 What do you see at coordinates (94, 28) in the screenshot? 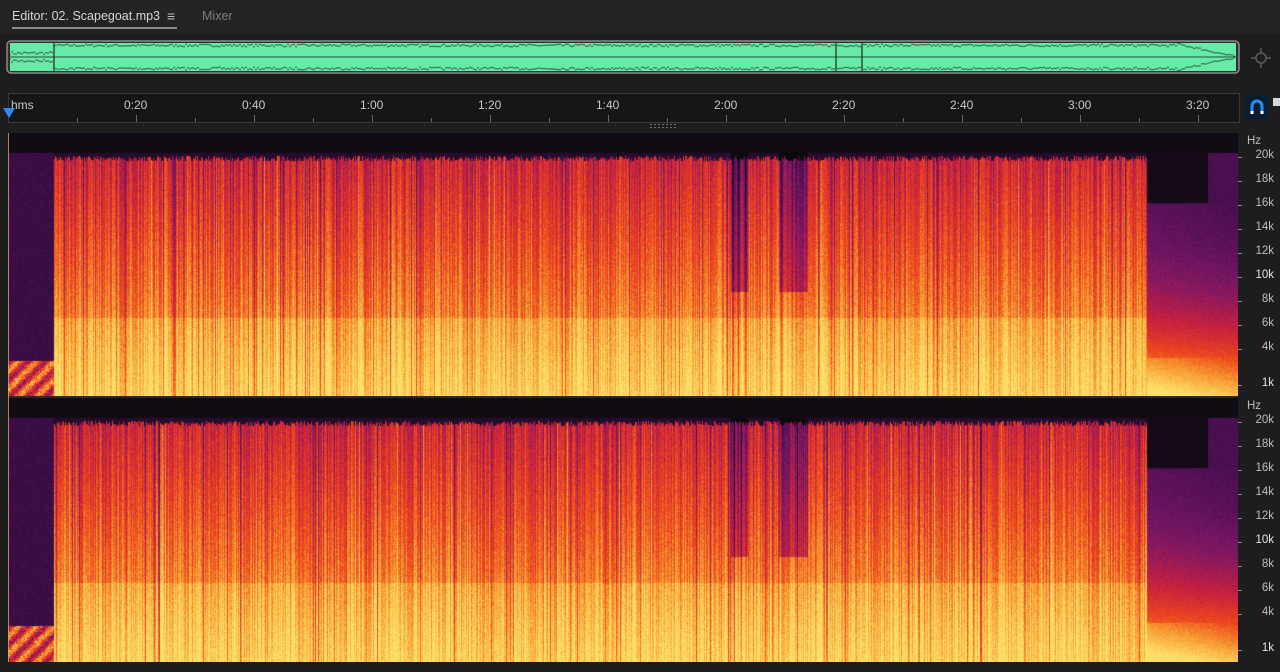
I see `active-tab-indicator` at bounding box center [94, 28].